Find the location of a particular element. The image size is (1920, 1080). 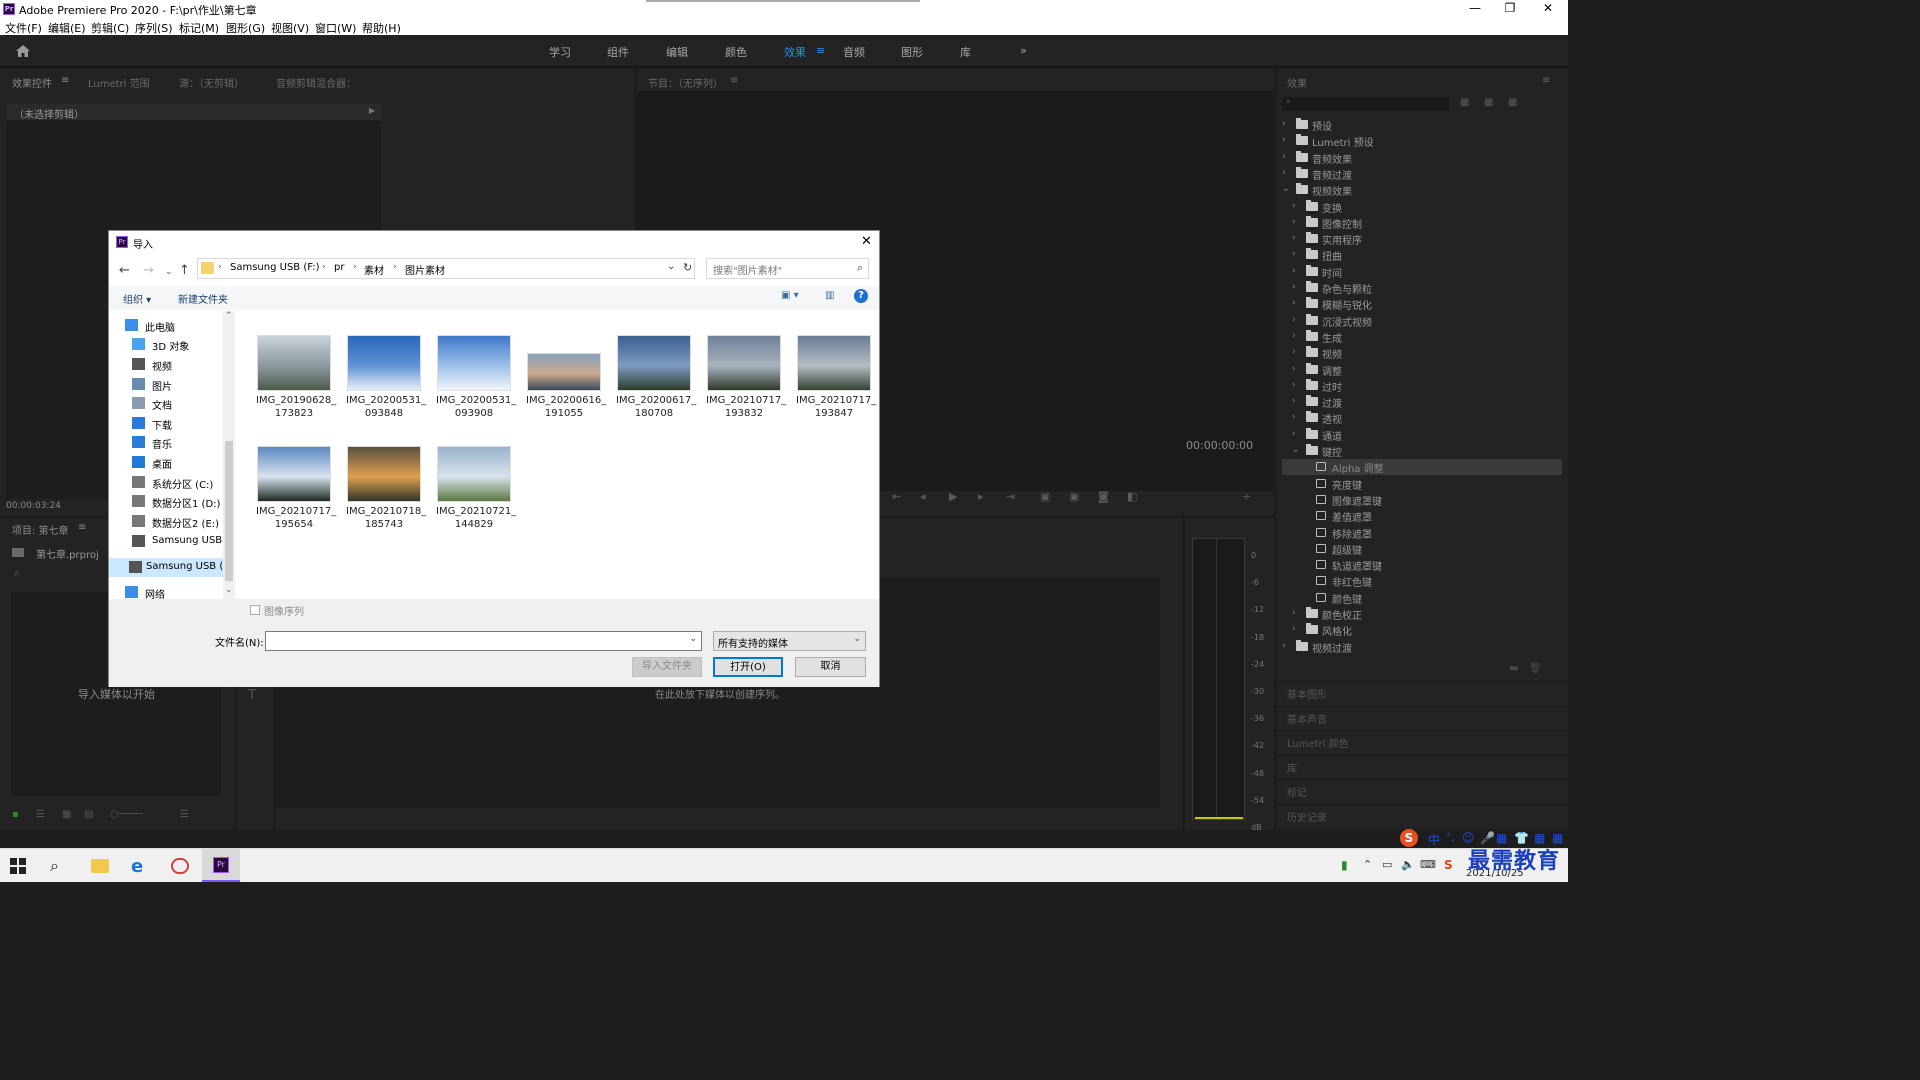

nav-item: 文档 is located at coordinates (182, 403).